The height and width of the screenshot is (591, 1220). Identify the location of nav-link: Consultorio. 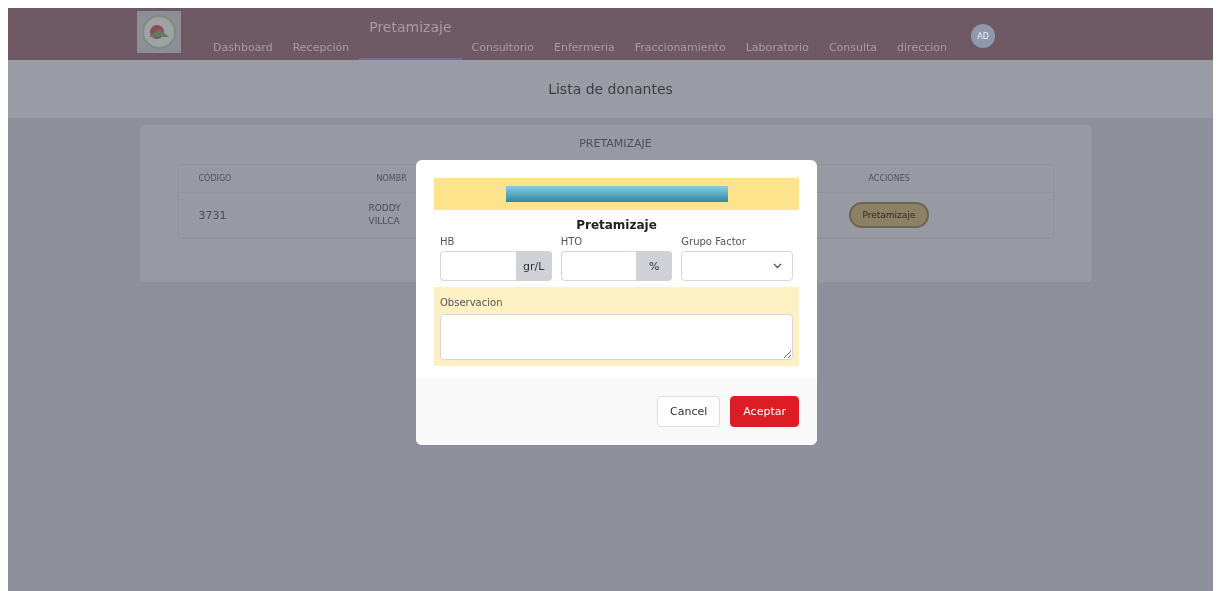
(502, 34).